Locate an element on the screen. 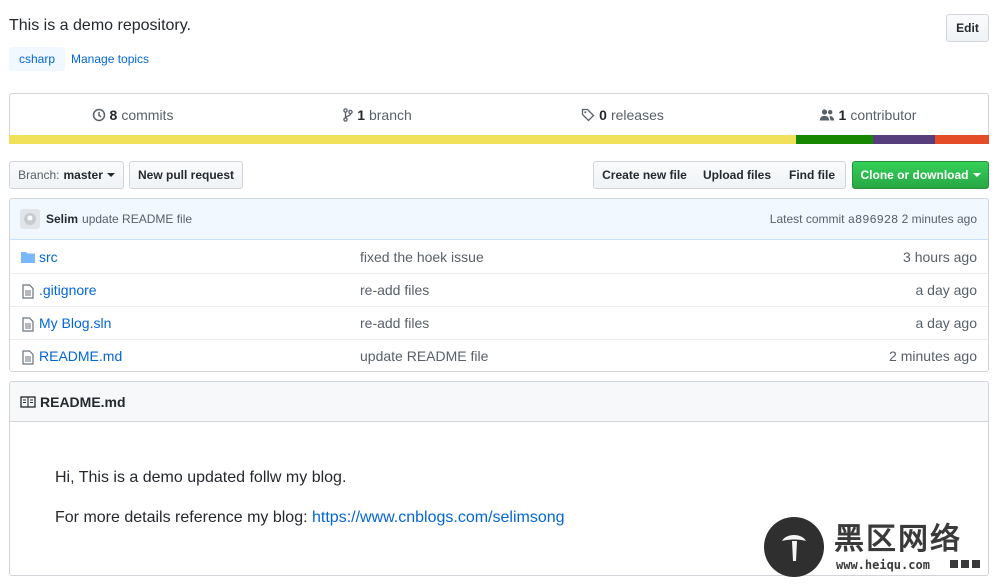  commit-age: 2 minutes ago is located at coordinates (939, 218).